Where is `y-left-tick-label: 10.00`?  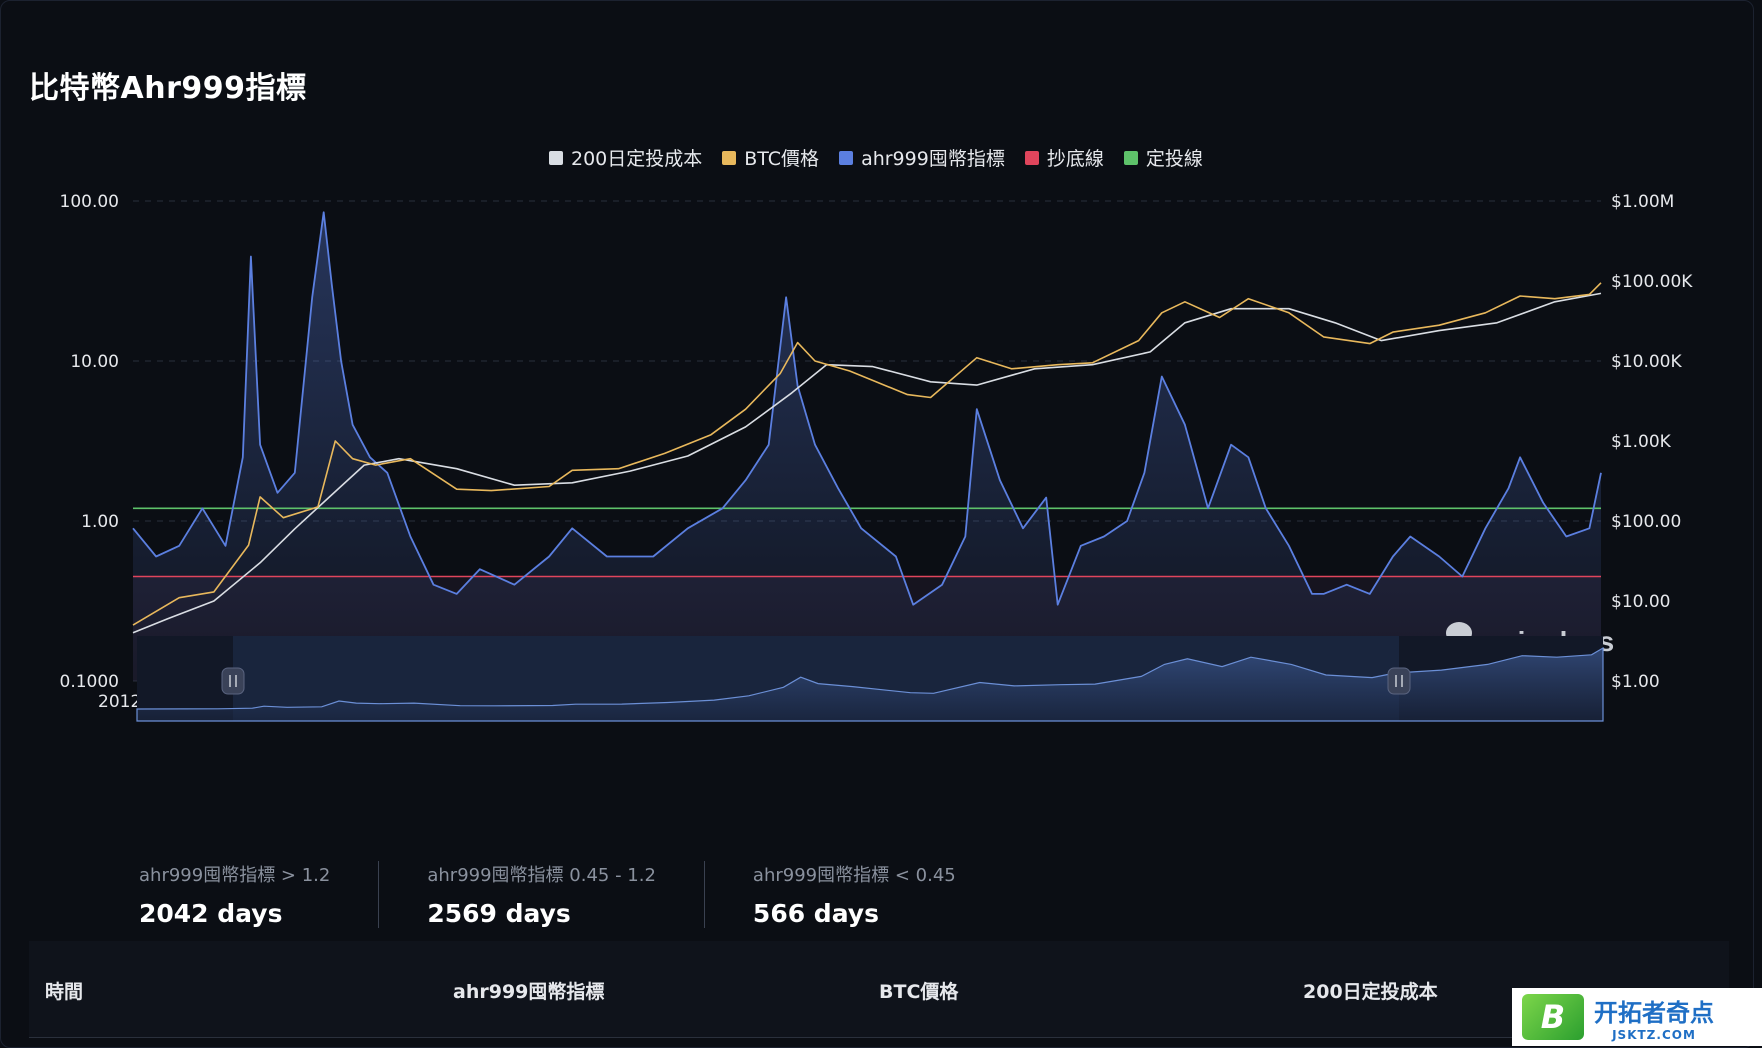
y-left-tick-label: 10.00 is located at coordinates (94, 362).